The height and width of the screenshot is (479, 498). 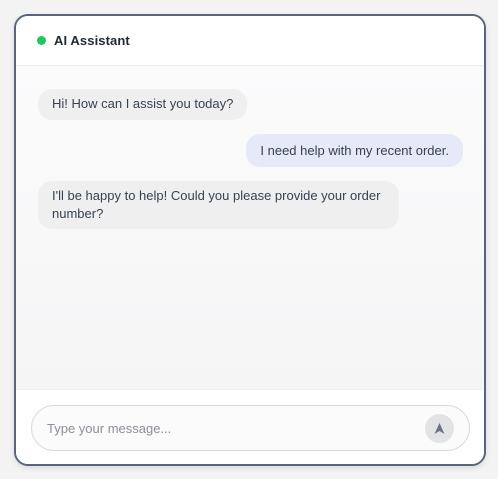 What do you see at coordinates (41, 40) in the screenshot?
I see `online-status-dot` at bounding box center [41, 40].